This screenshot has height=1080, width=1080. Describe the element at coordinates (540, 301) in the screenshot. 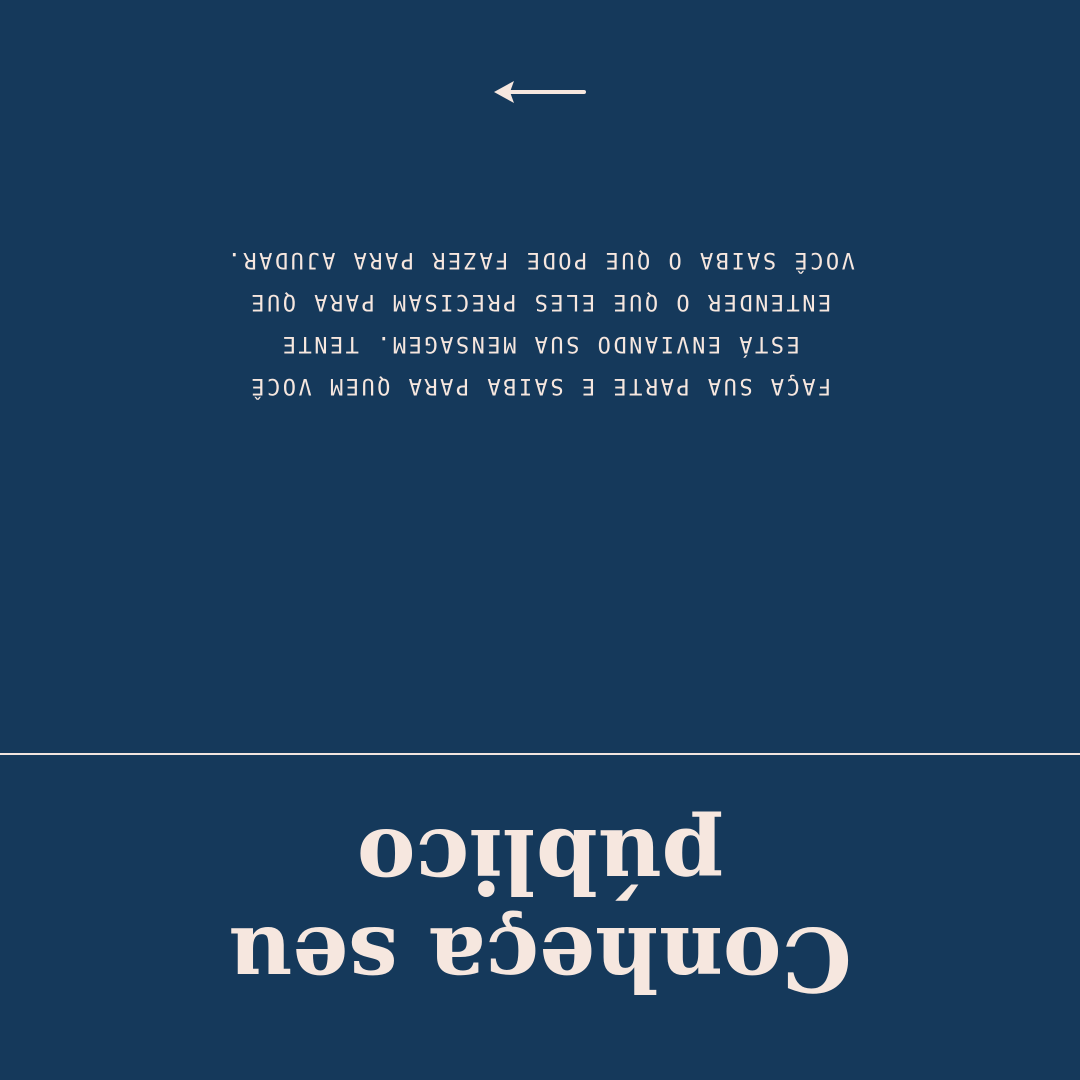

I see `body-line-3: ENTENDER O QUE ELES PRECISAM PARA QUE` at that location.